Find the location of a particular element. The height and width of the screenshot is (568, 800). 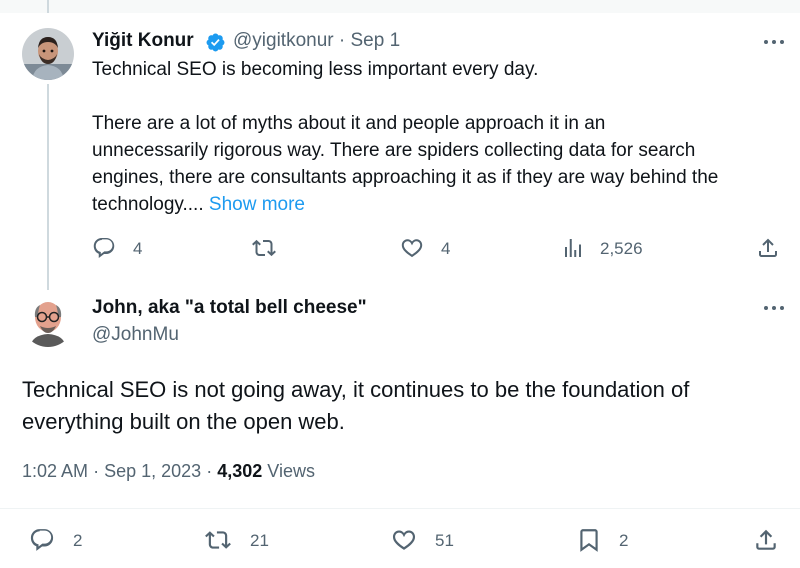

like-count: 51 is located at coordinates (444, 540).